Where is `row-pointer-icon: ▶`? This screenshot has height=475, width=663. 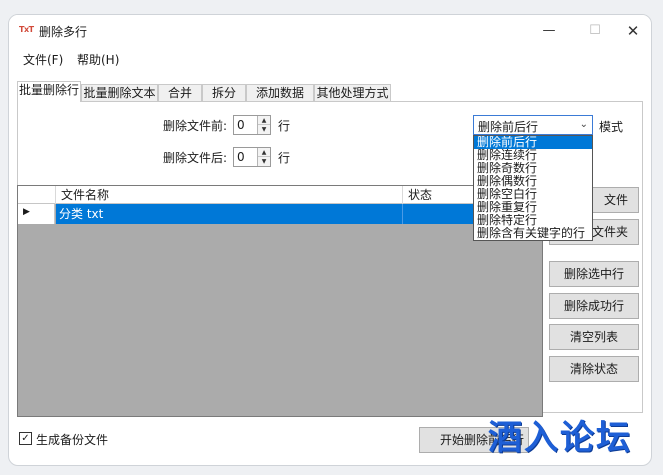
row-pointer-icon: ▶ is located at coordinates (26, 212).